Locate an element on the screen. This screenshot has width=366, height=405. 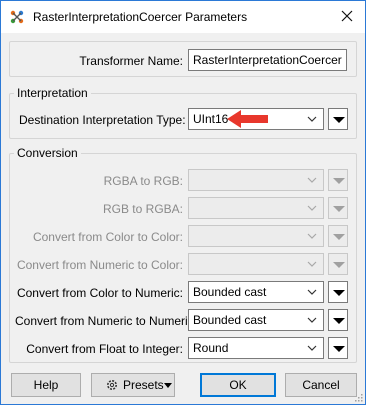
numeric-to-color-select is located at coordinates (256, 264).